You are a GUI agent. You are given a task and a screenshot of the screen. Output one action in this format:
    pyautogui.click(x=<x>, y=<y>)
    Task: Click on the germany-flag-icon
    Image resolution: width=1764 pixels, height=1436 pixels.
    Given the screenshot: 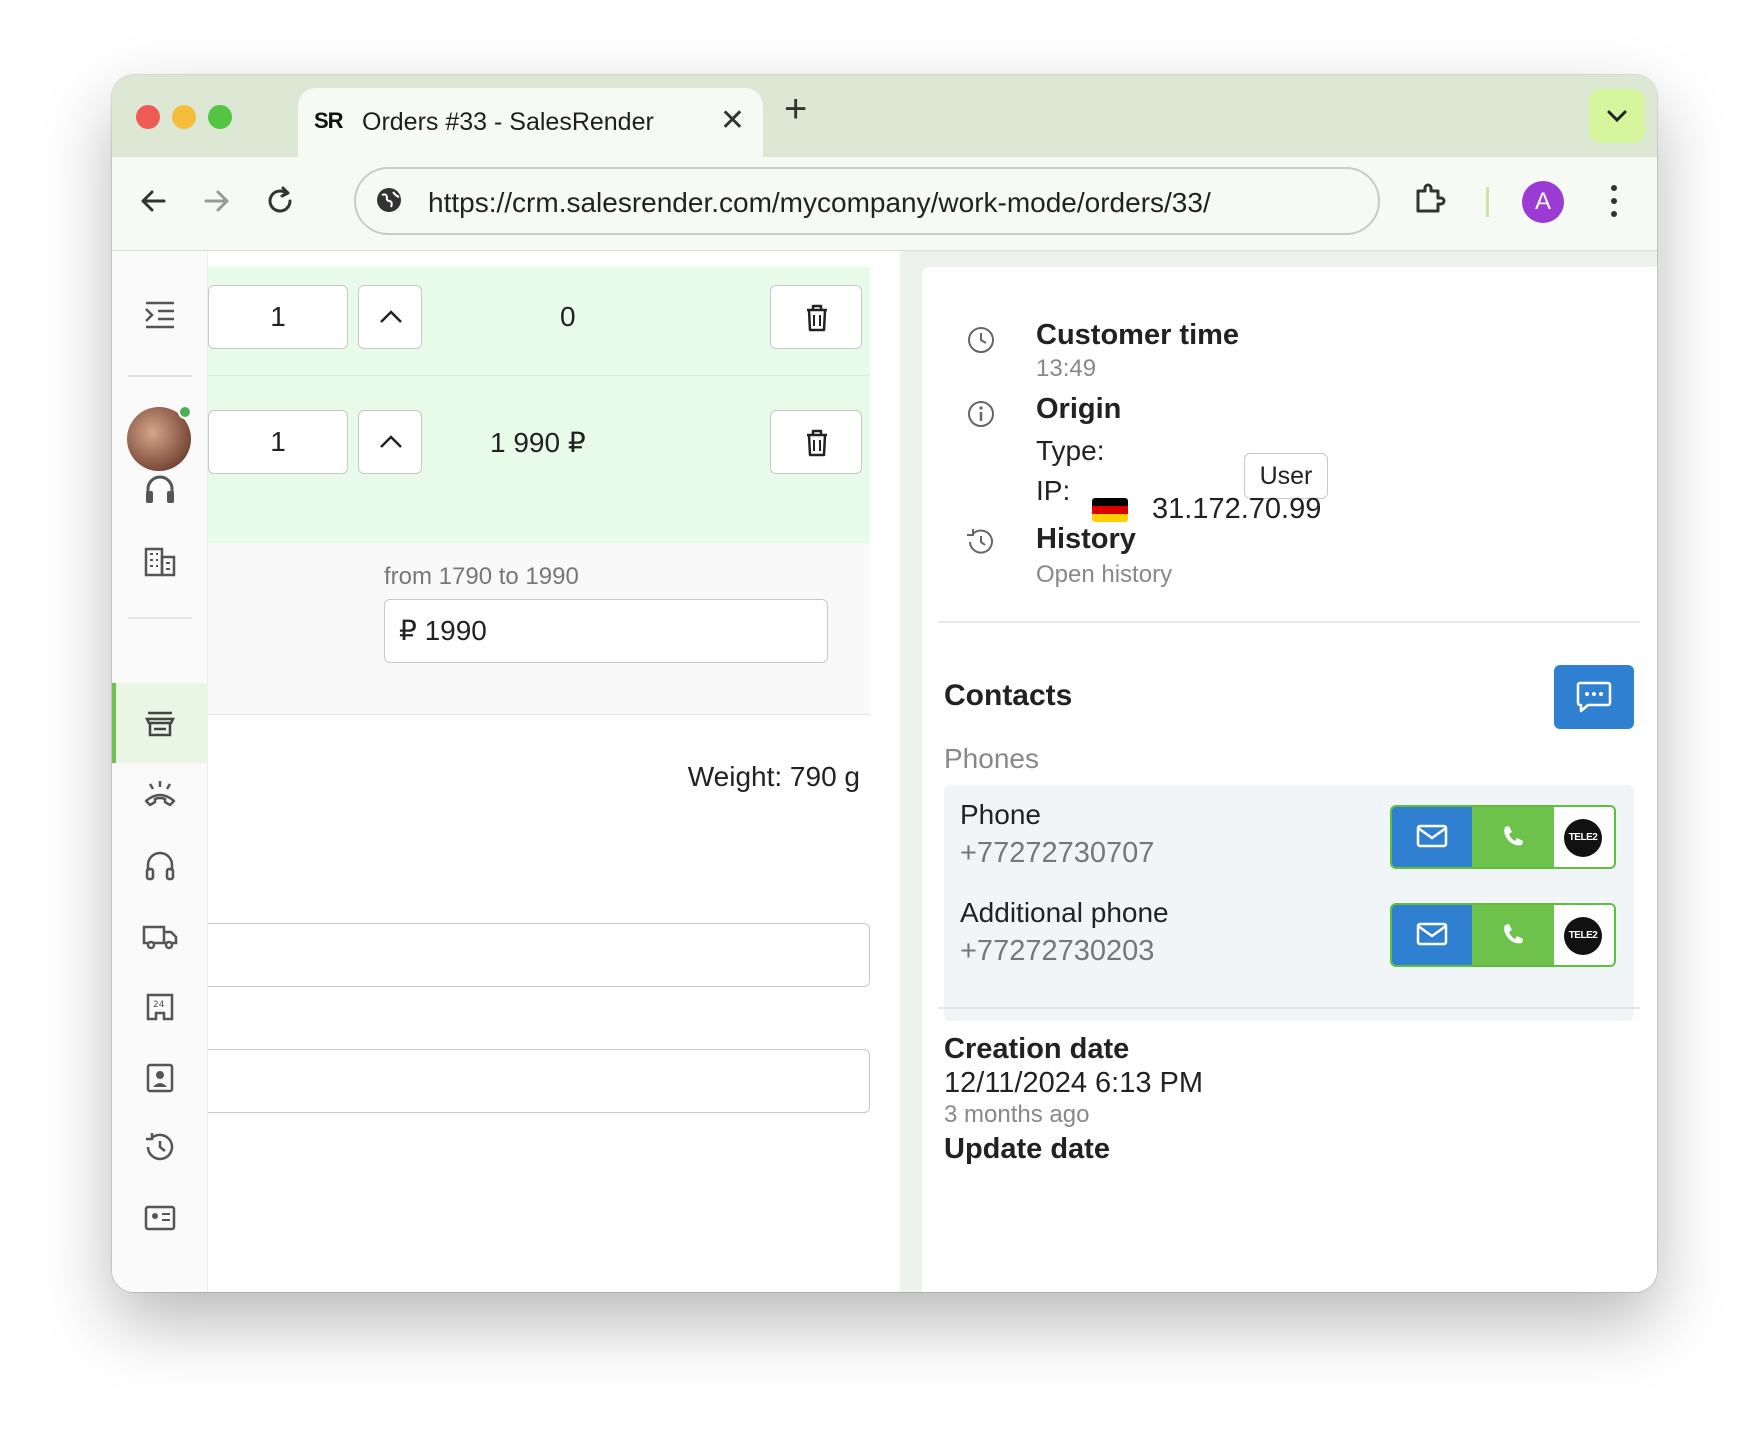 What is the action you would take?
    pyautogui.click(x=1110, y=510)
    